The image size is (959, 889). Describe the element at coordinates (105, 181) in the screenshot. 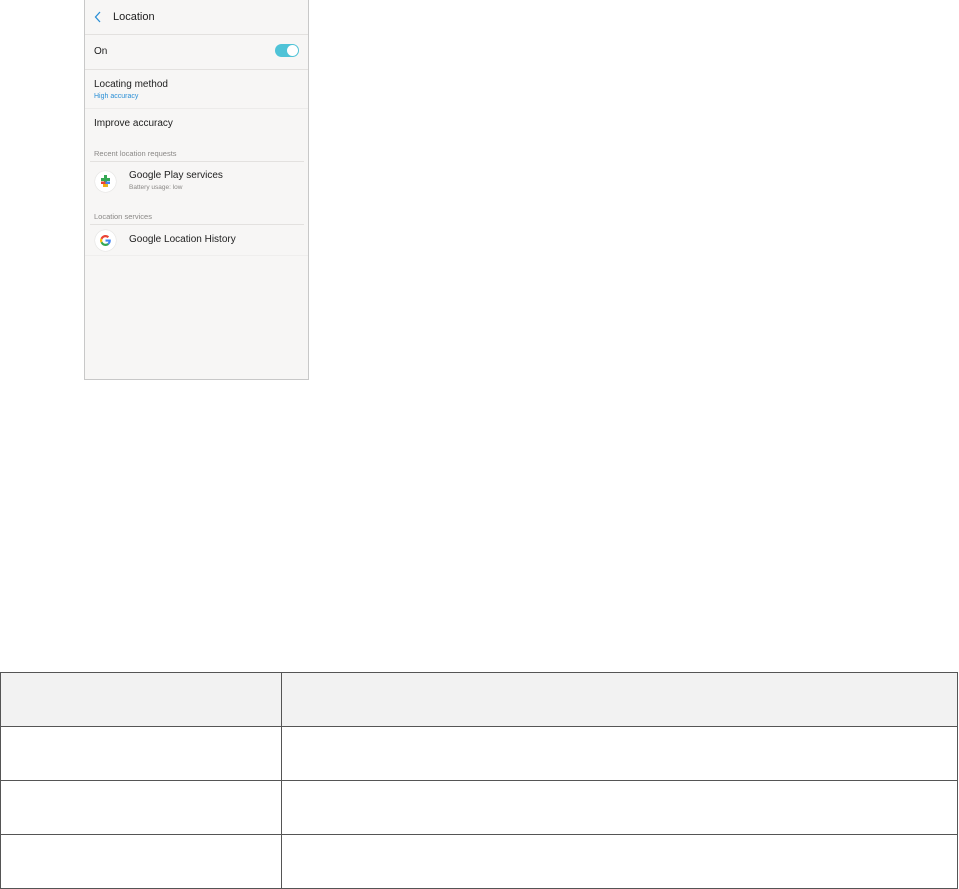

I see `google-play-services-icon` at that location.